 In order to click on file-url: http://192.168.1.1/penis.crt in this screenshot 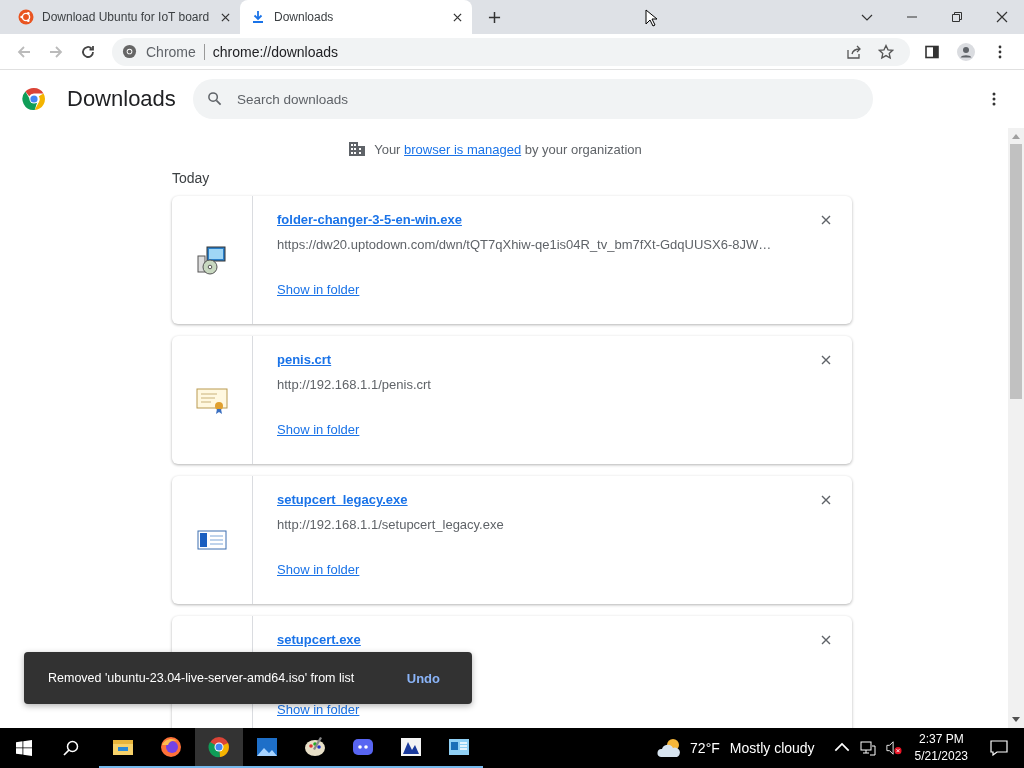, I will do `click(354, 385)`.